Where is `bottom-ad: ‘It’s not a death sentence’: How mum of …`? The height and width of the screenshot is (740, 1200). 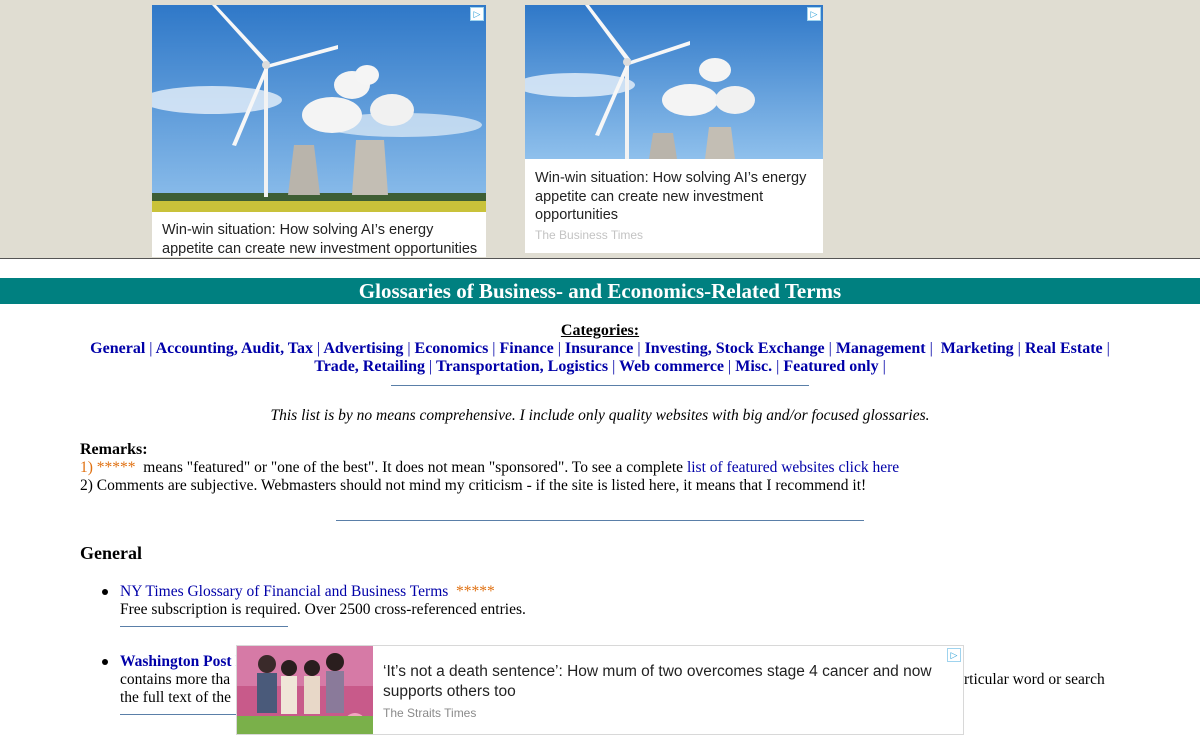
bottom-ad: ‘It’s not a death sentence’: How mum of … is located at coordinates (600, 690).